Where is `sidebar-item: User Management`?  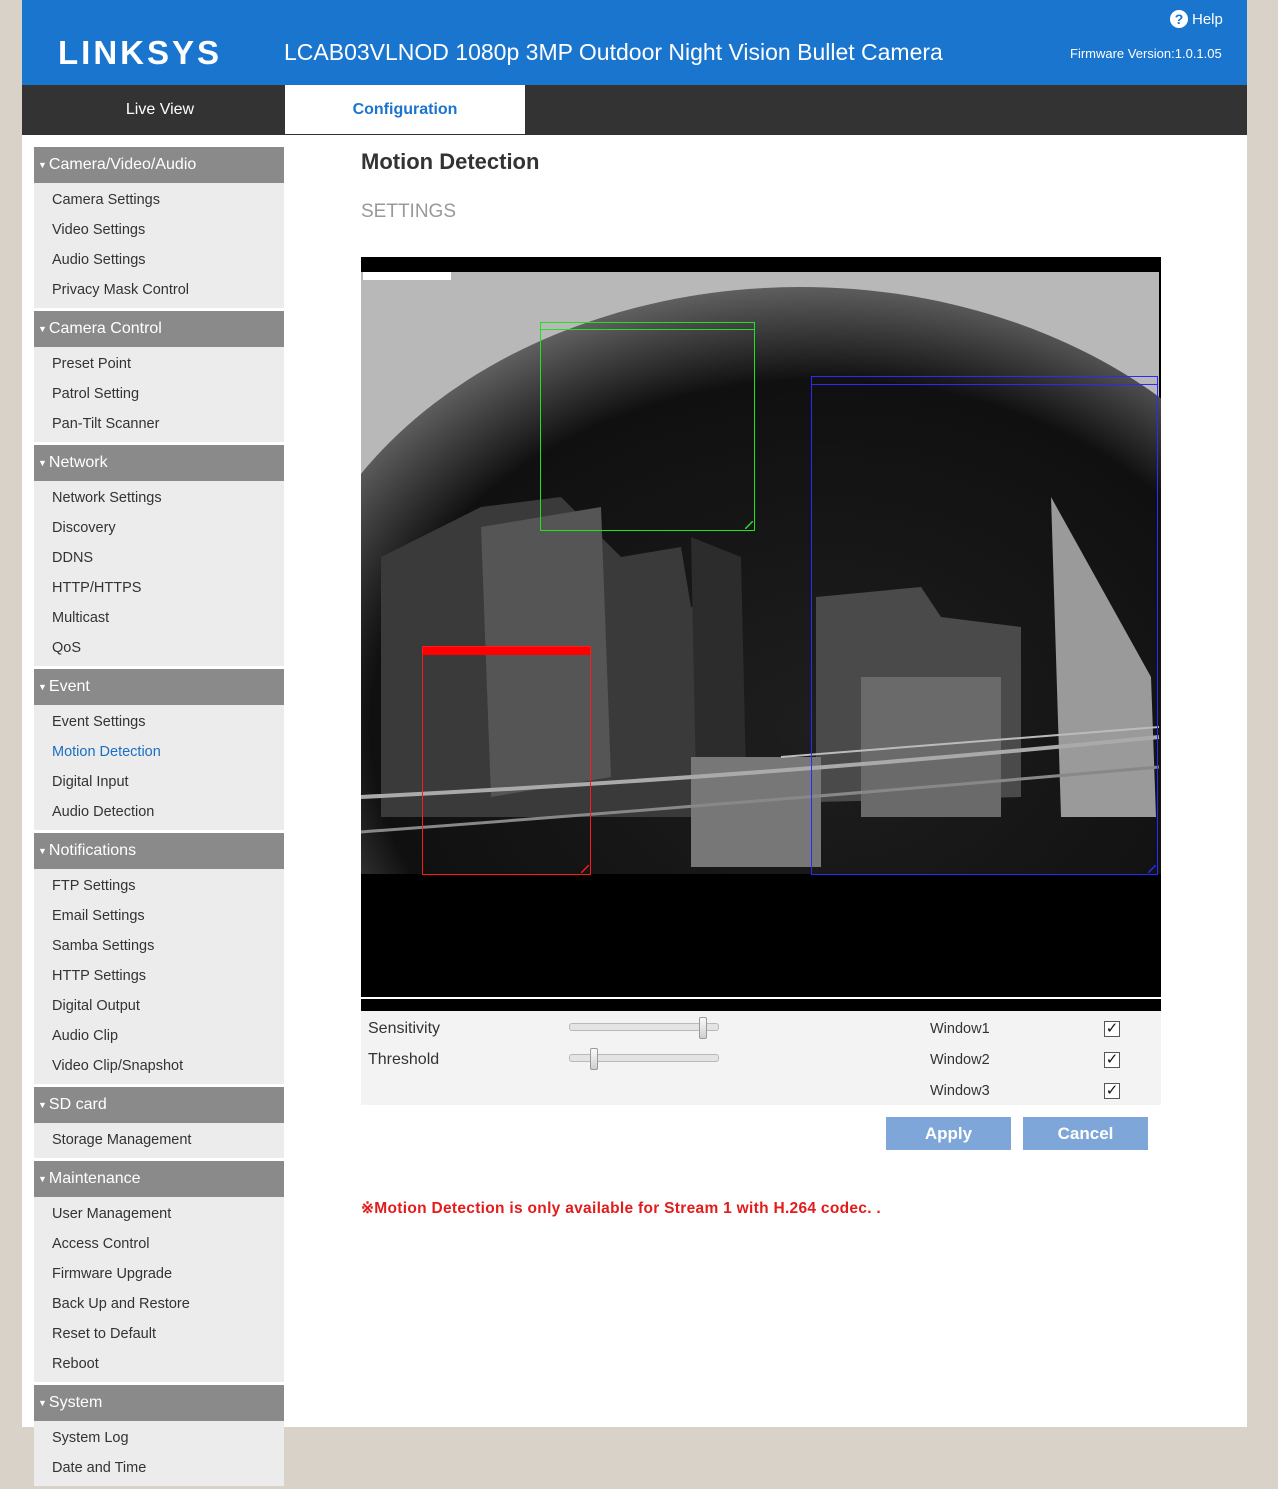
sidebar-item: User Management is located at coordinates (159, 1214).